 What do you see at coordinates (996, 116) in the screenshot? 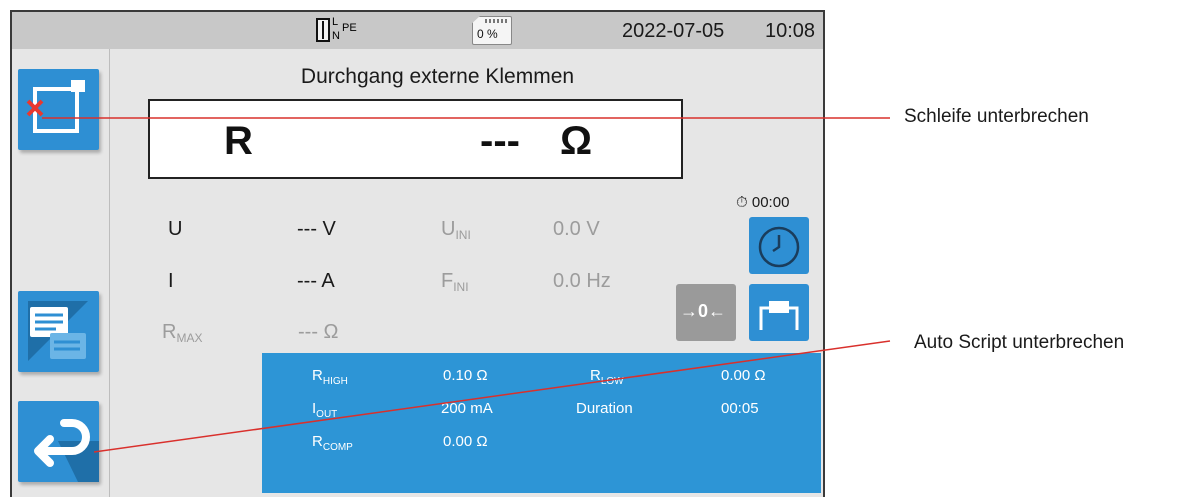
I see `annotation-loop: Schleife unterbrechen` at bounding box center [996, 116].